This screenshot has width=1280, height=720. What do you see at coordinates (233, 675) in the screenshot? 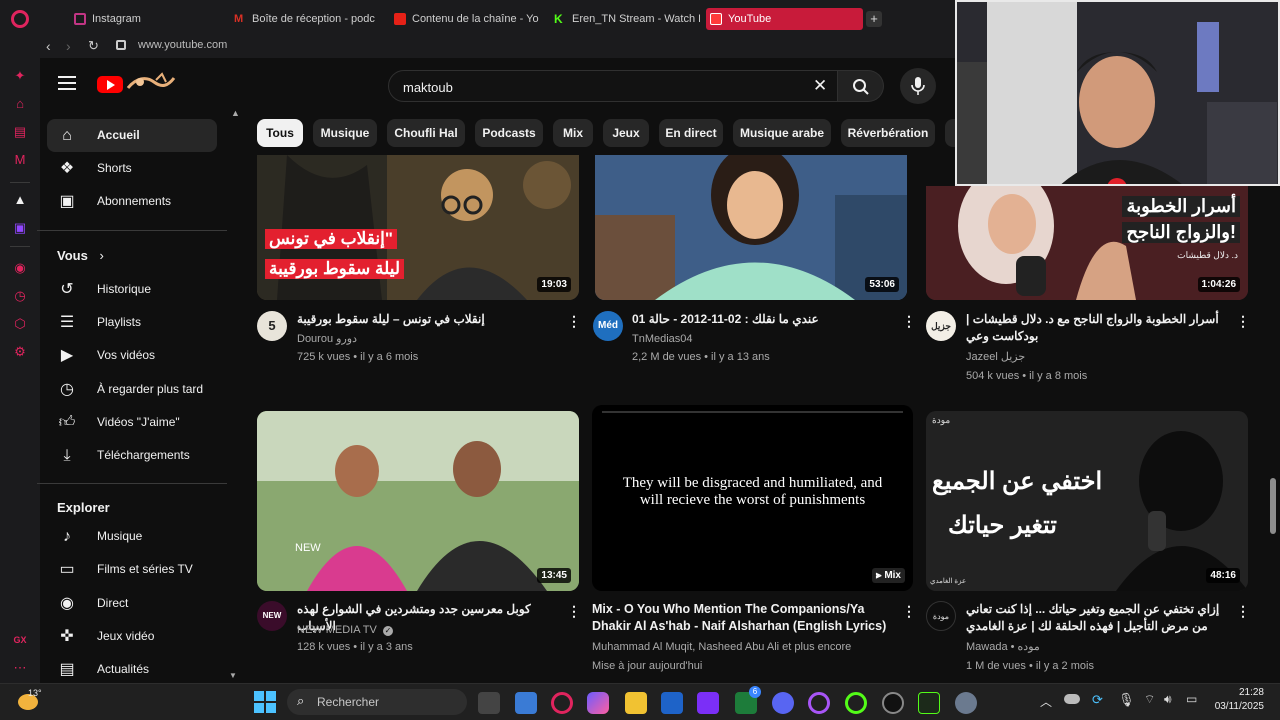
I see `scroll-down-icon: ▼` at bounding box center [233, 675].